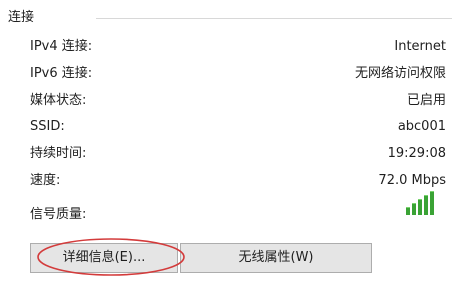 The image size is (452, 286). What do you see at coordinates (226, 101) in the screenshot?
I see `media-state-row: 媒体状态: 已启用` at bounding box center [226, 101].